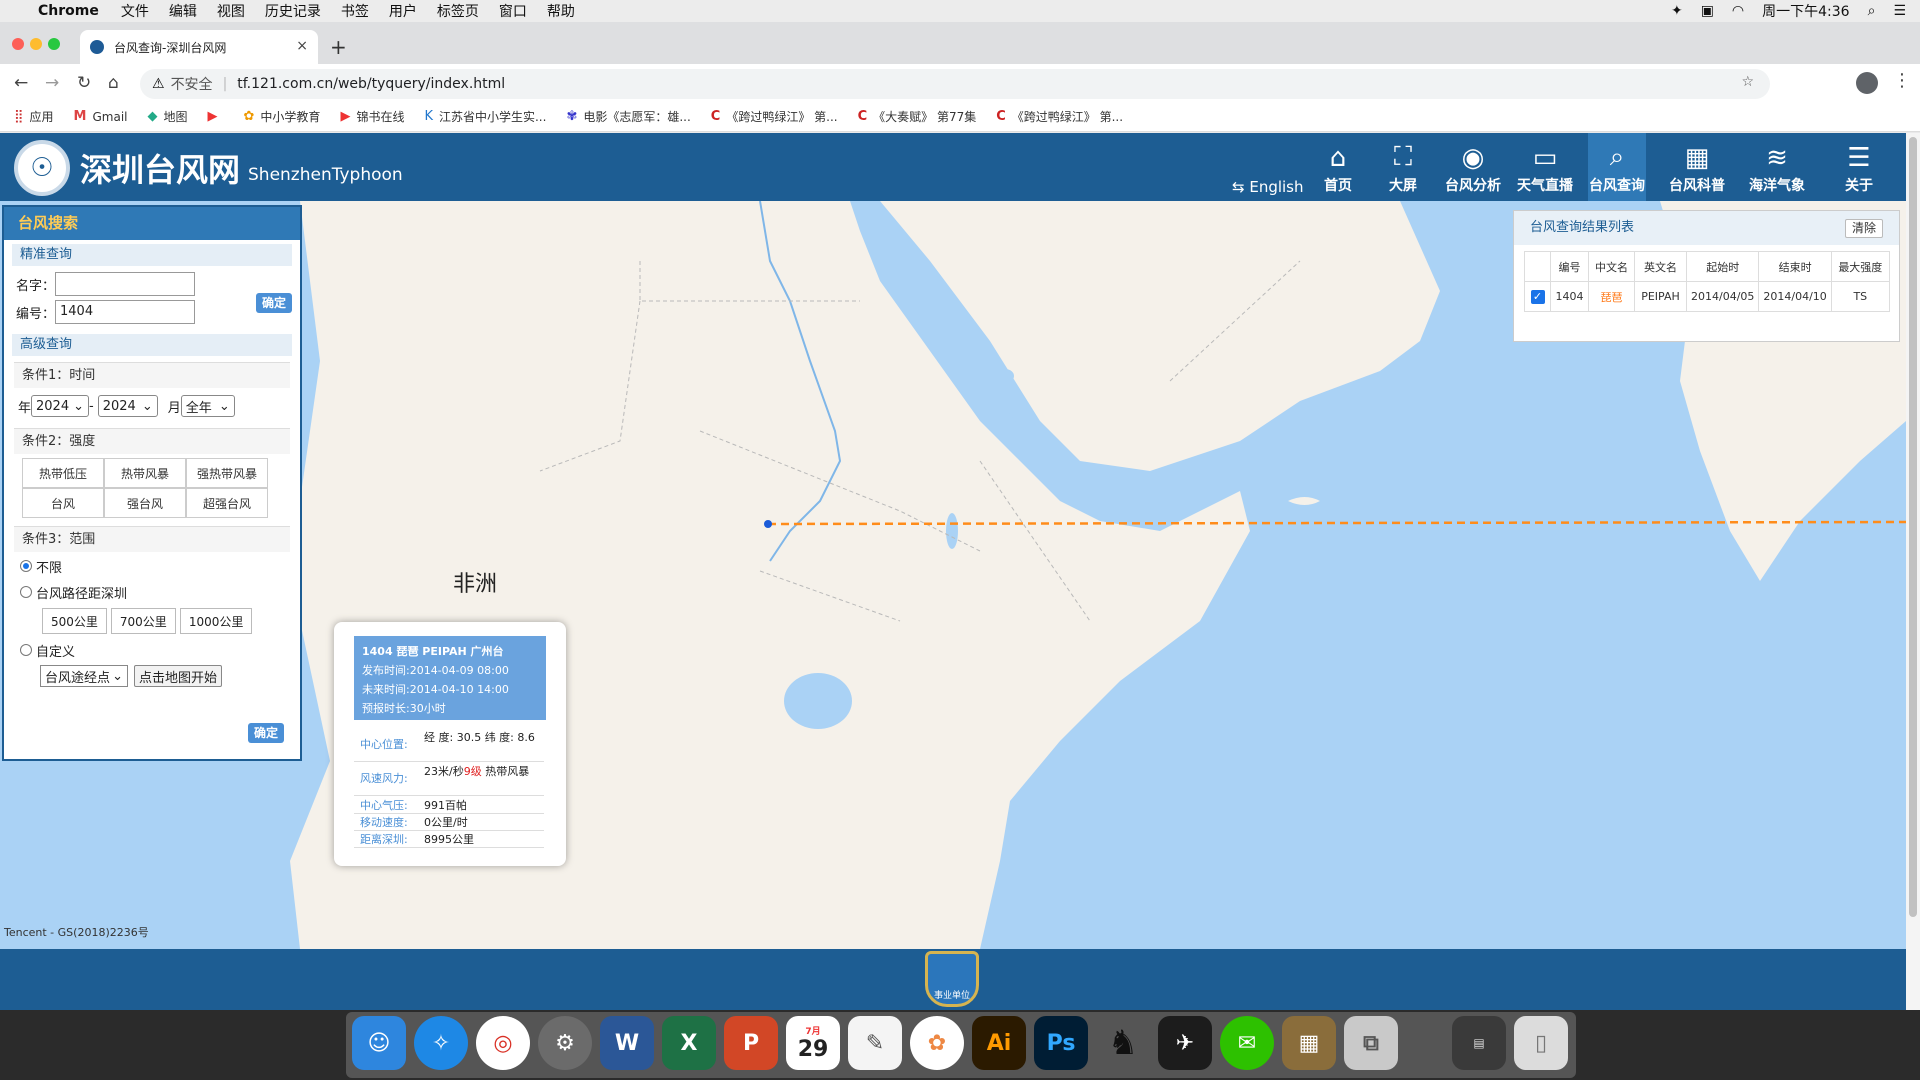 The height and width of the screenshot is (1080, 1920). I want to click on nav-home: ⌂ 首页, so click(1338, 167).